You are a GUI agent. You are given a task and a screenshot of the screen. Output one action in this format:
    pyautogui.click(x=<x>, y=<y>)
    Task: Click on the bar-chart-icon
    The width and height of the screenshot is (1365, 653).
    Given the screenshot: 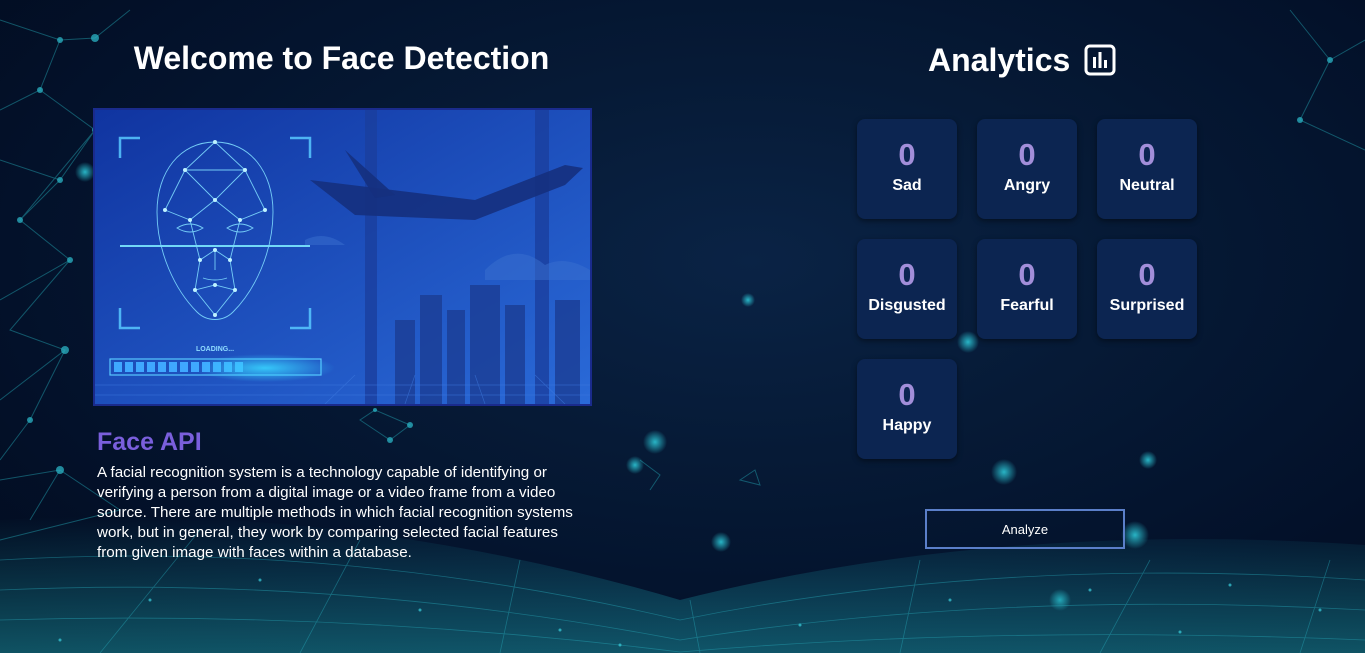 What is the action you would take?
    pyautogui.click(x=1100, y=60)
    